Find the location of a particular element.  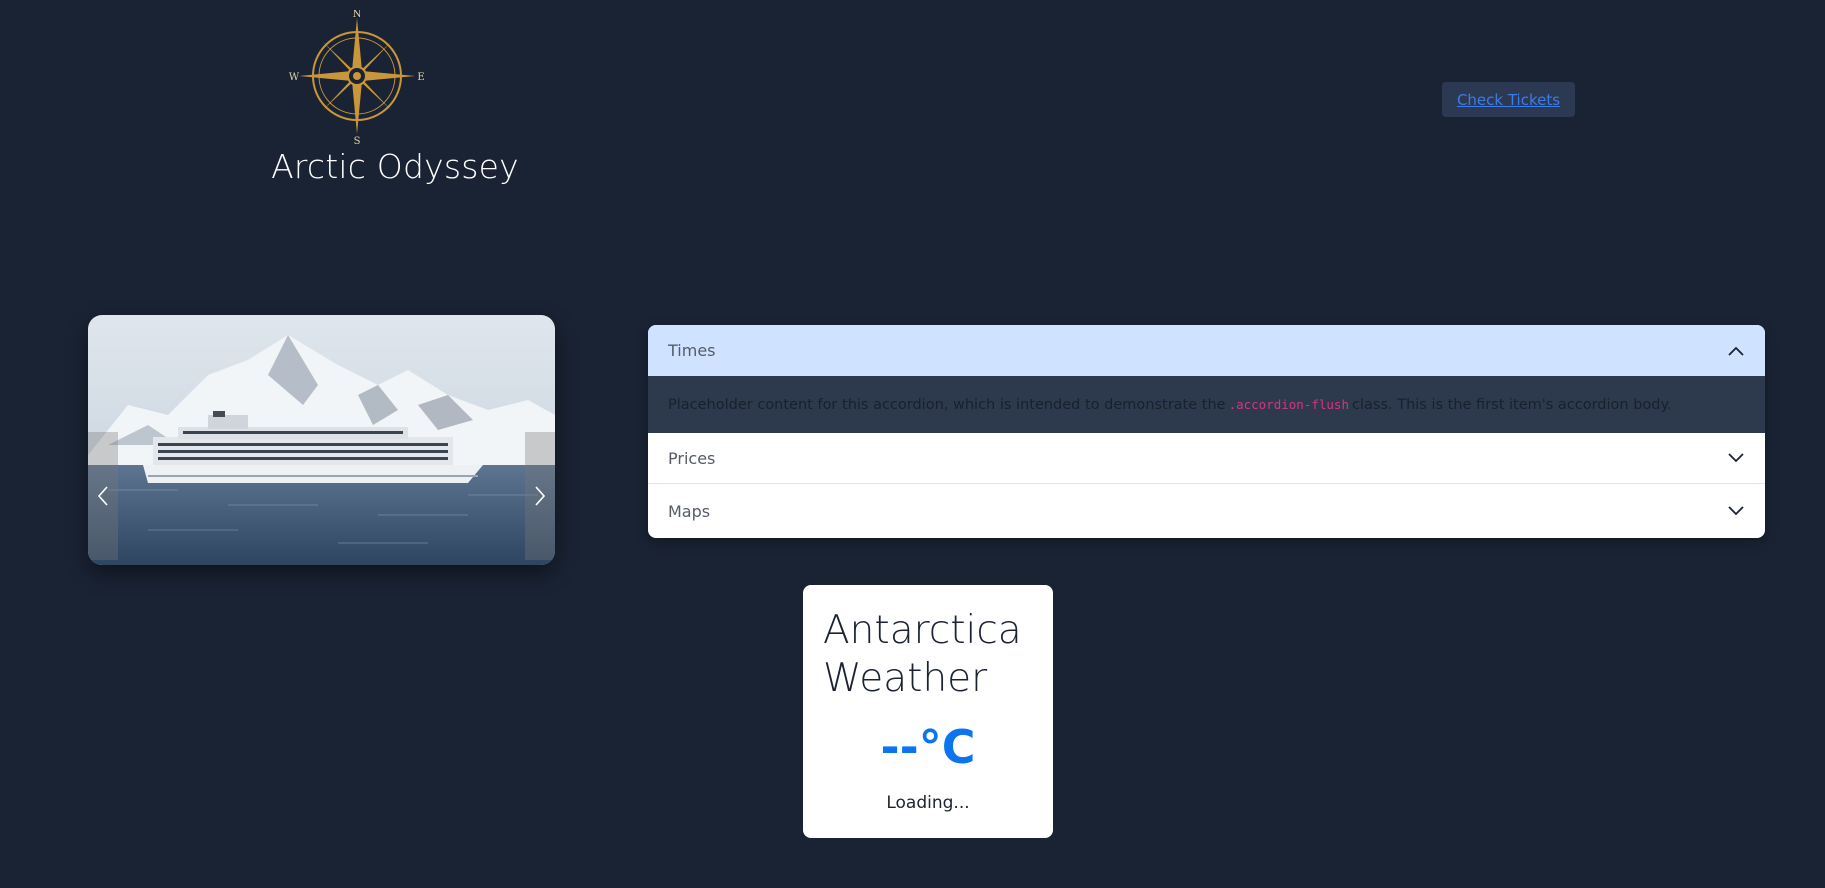

accordion-body-code: .accordion-flush is located at coordinates (1288, 404).